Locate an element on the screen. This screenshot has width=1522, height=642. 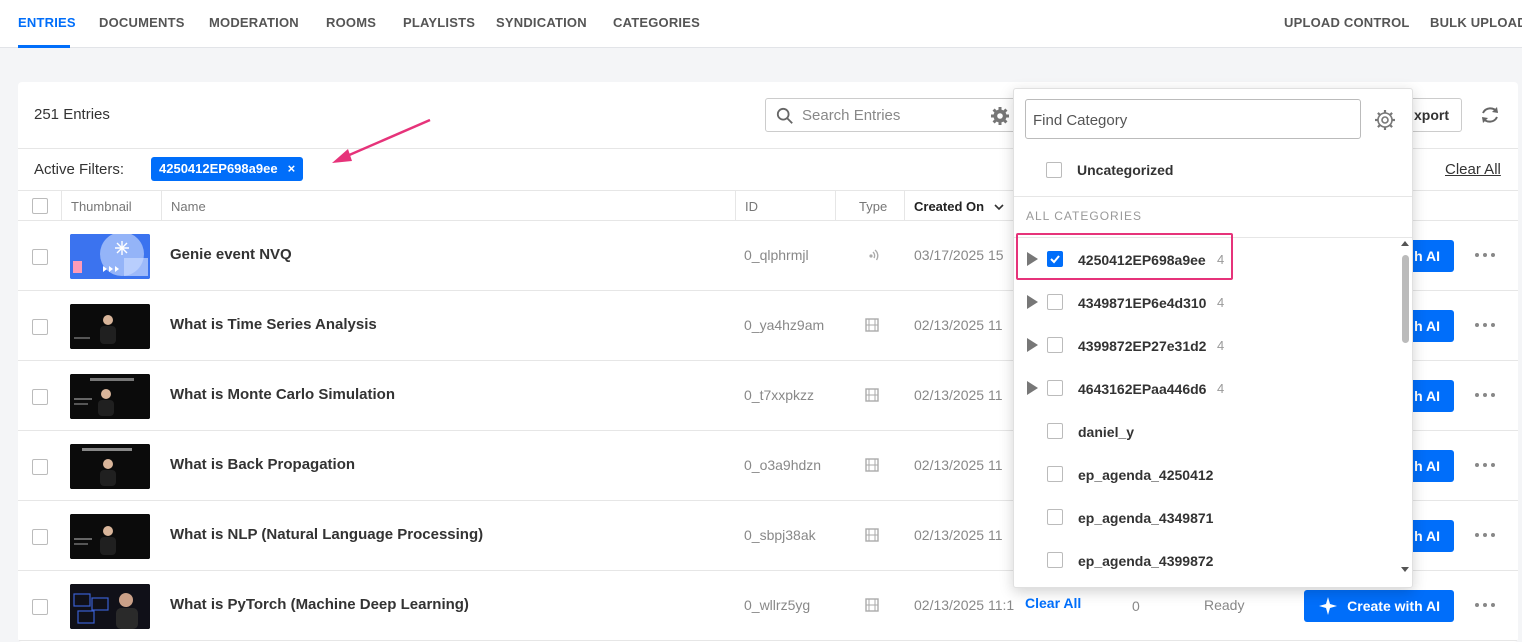
entry-name: What is Time Series Analysis is located at coordinates (273, 324).